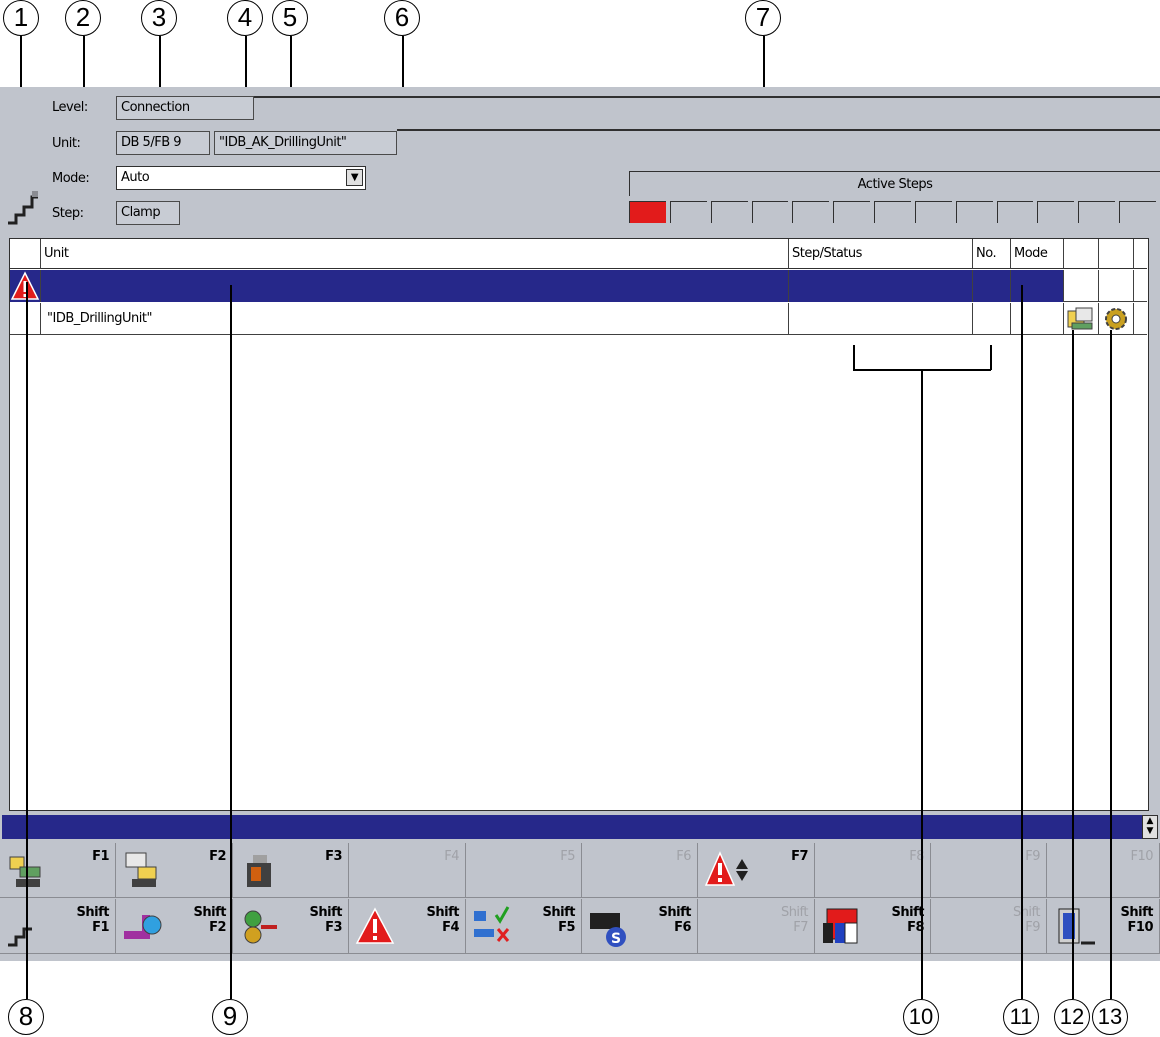  What do you see at coordinates (578, 286) in the screenshot?
I see `table-row` at bounding box center [578, 286].